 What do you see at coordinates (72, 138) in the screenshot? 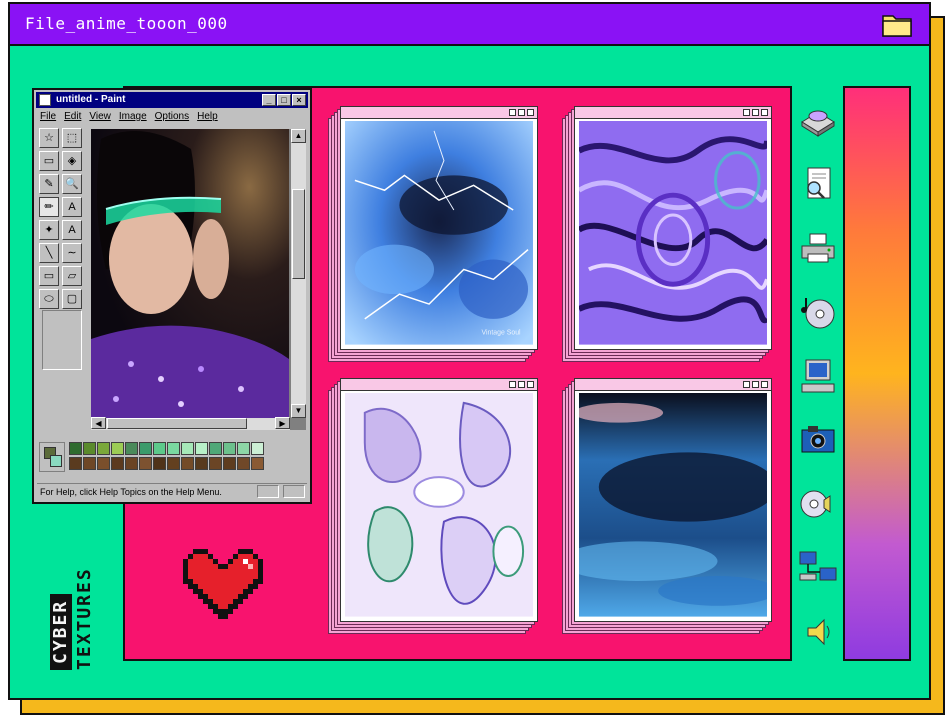
I see `tool-rect-select: ⬚` at bounding box center [72, 138].